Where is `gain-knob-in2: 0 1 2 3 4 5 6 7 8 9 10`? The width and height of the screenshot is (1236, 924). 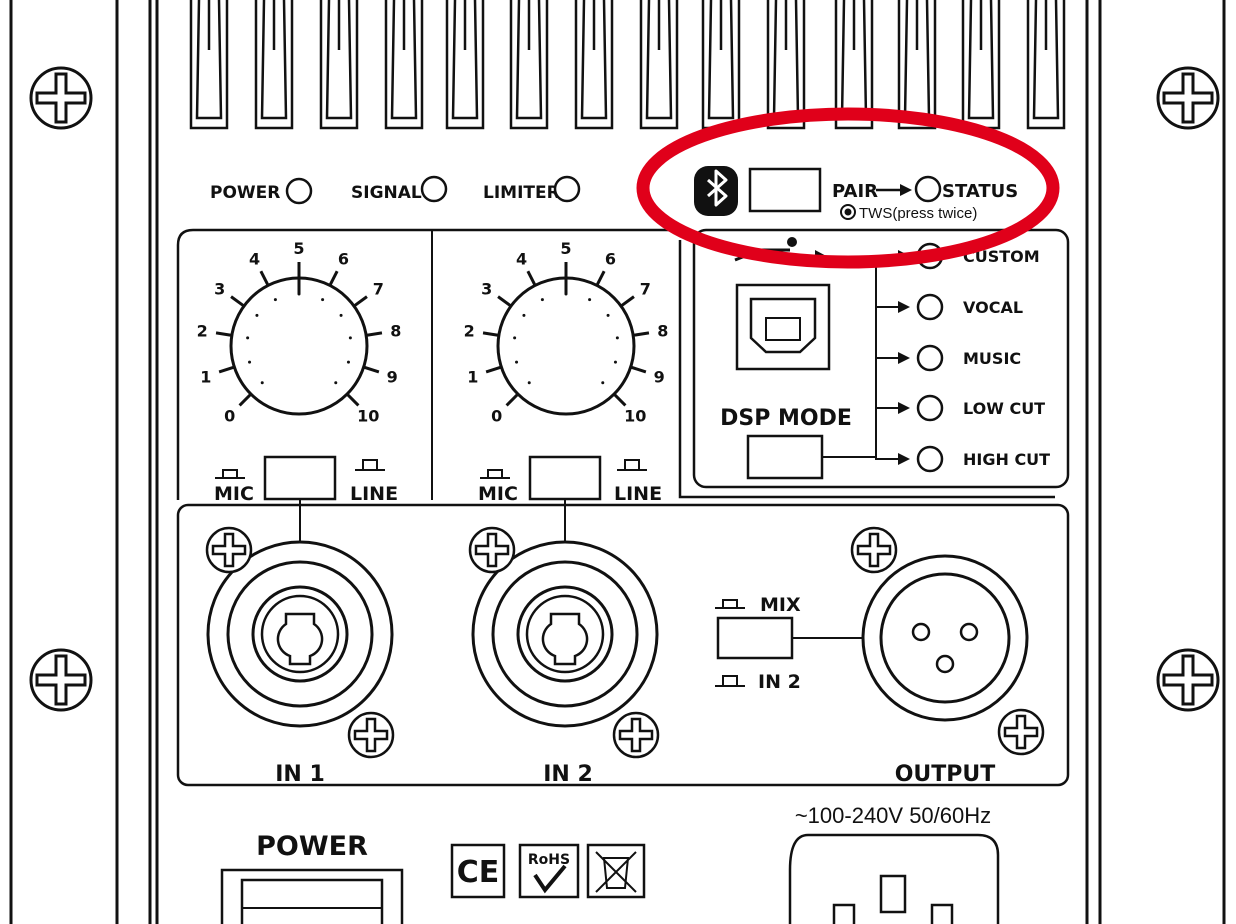
gain-knob-in2: 0 1 2 3 4 5 6 7 8 9 10 is located at coordinates (566, 332).